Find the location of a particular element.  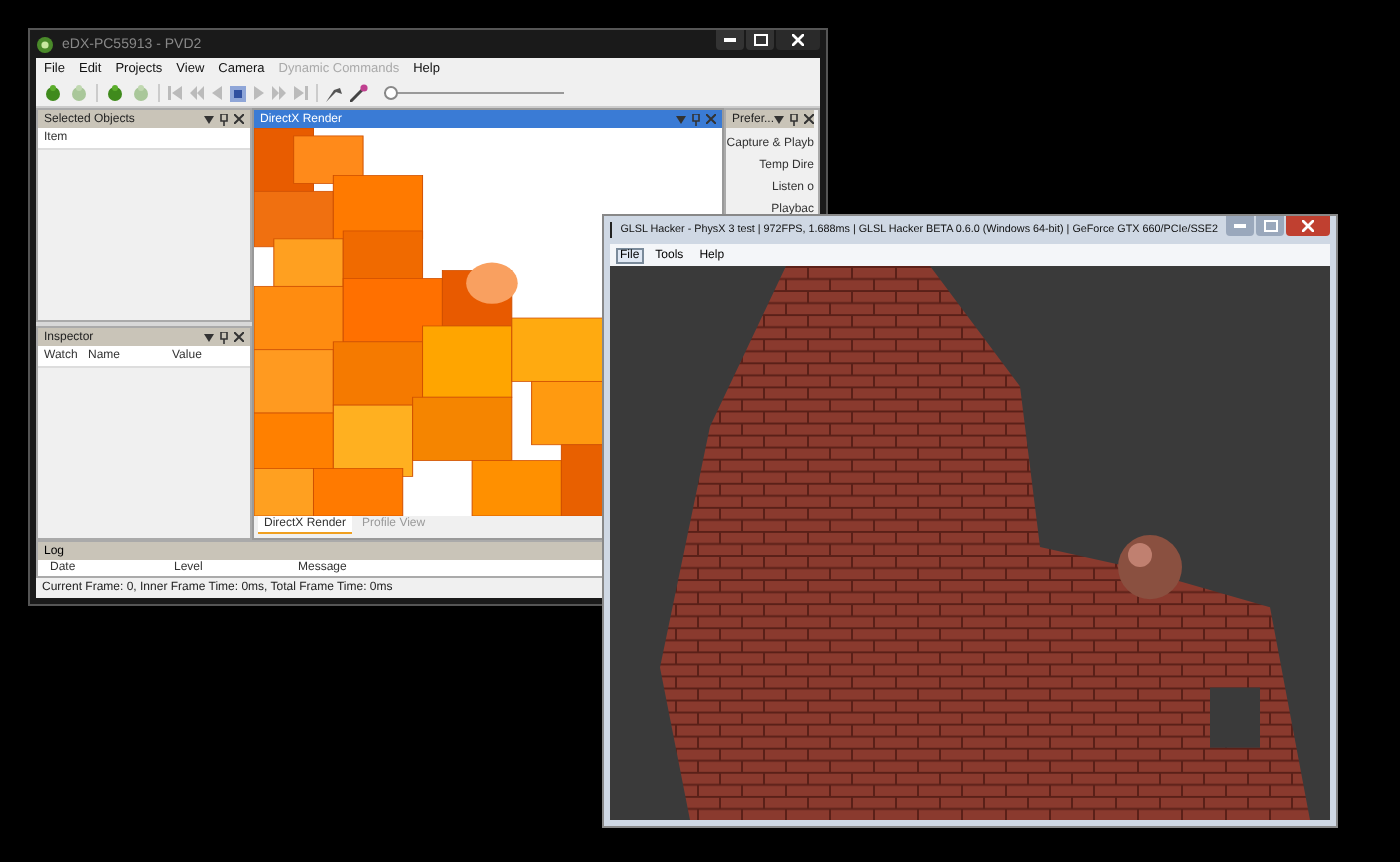

tool-icon is located at coordinates (334, 93).